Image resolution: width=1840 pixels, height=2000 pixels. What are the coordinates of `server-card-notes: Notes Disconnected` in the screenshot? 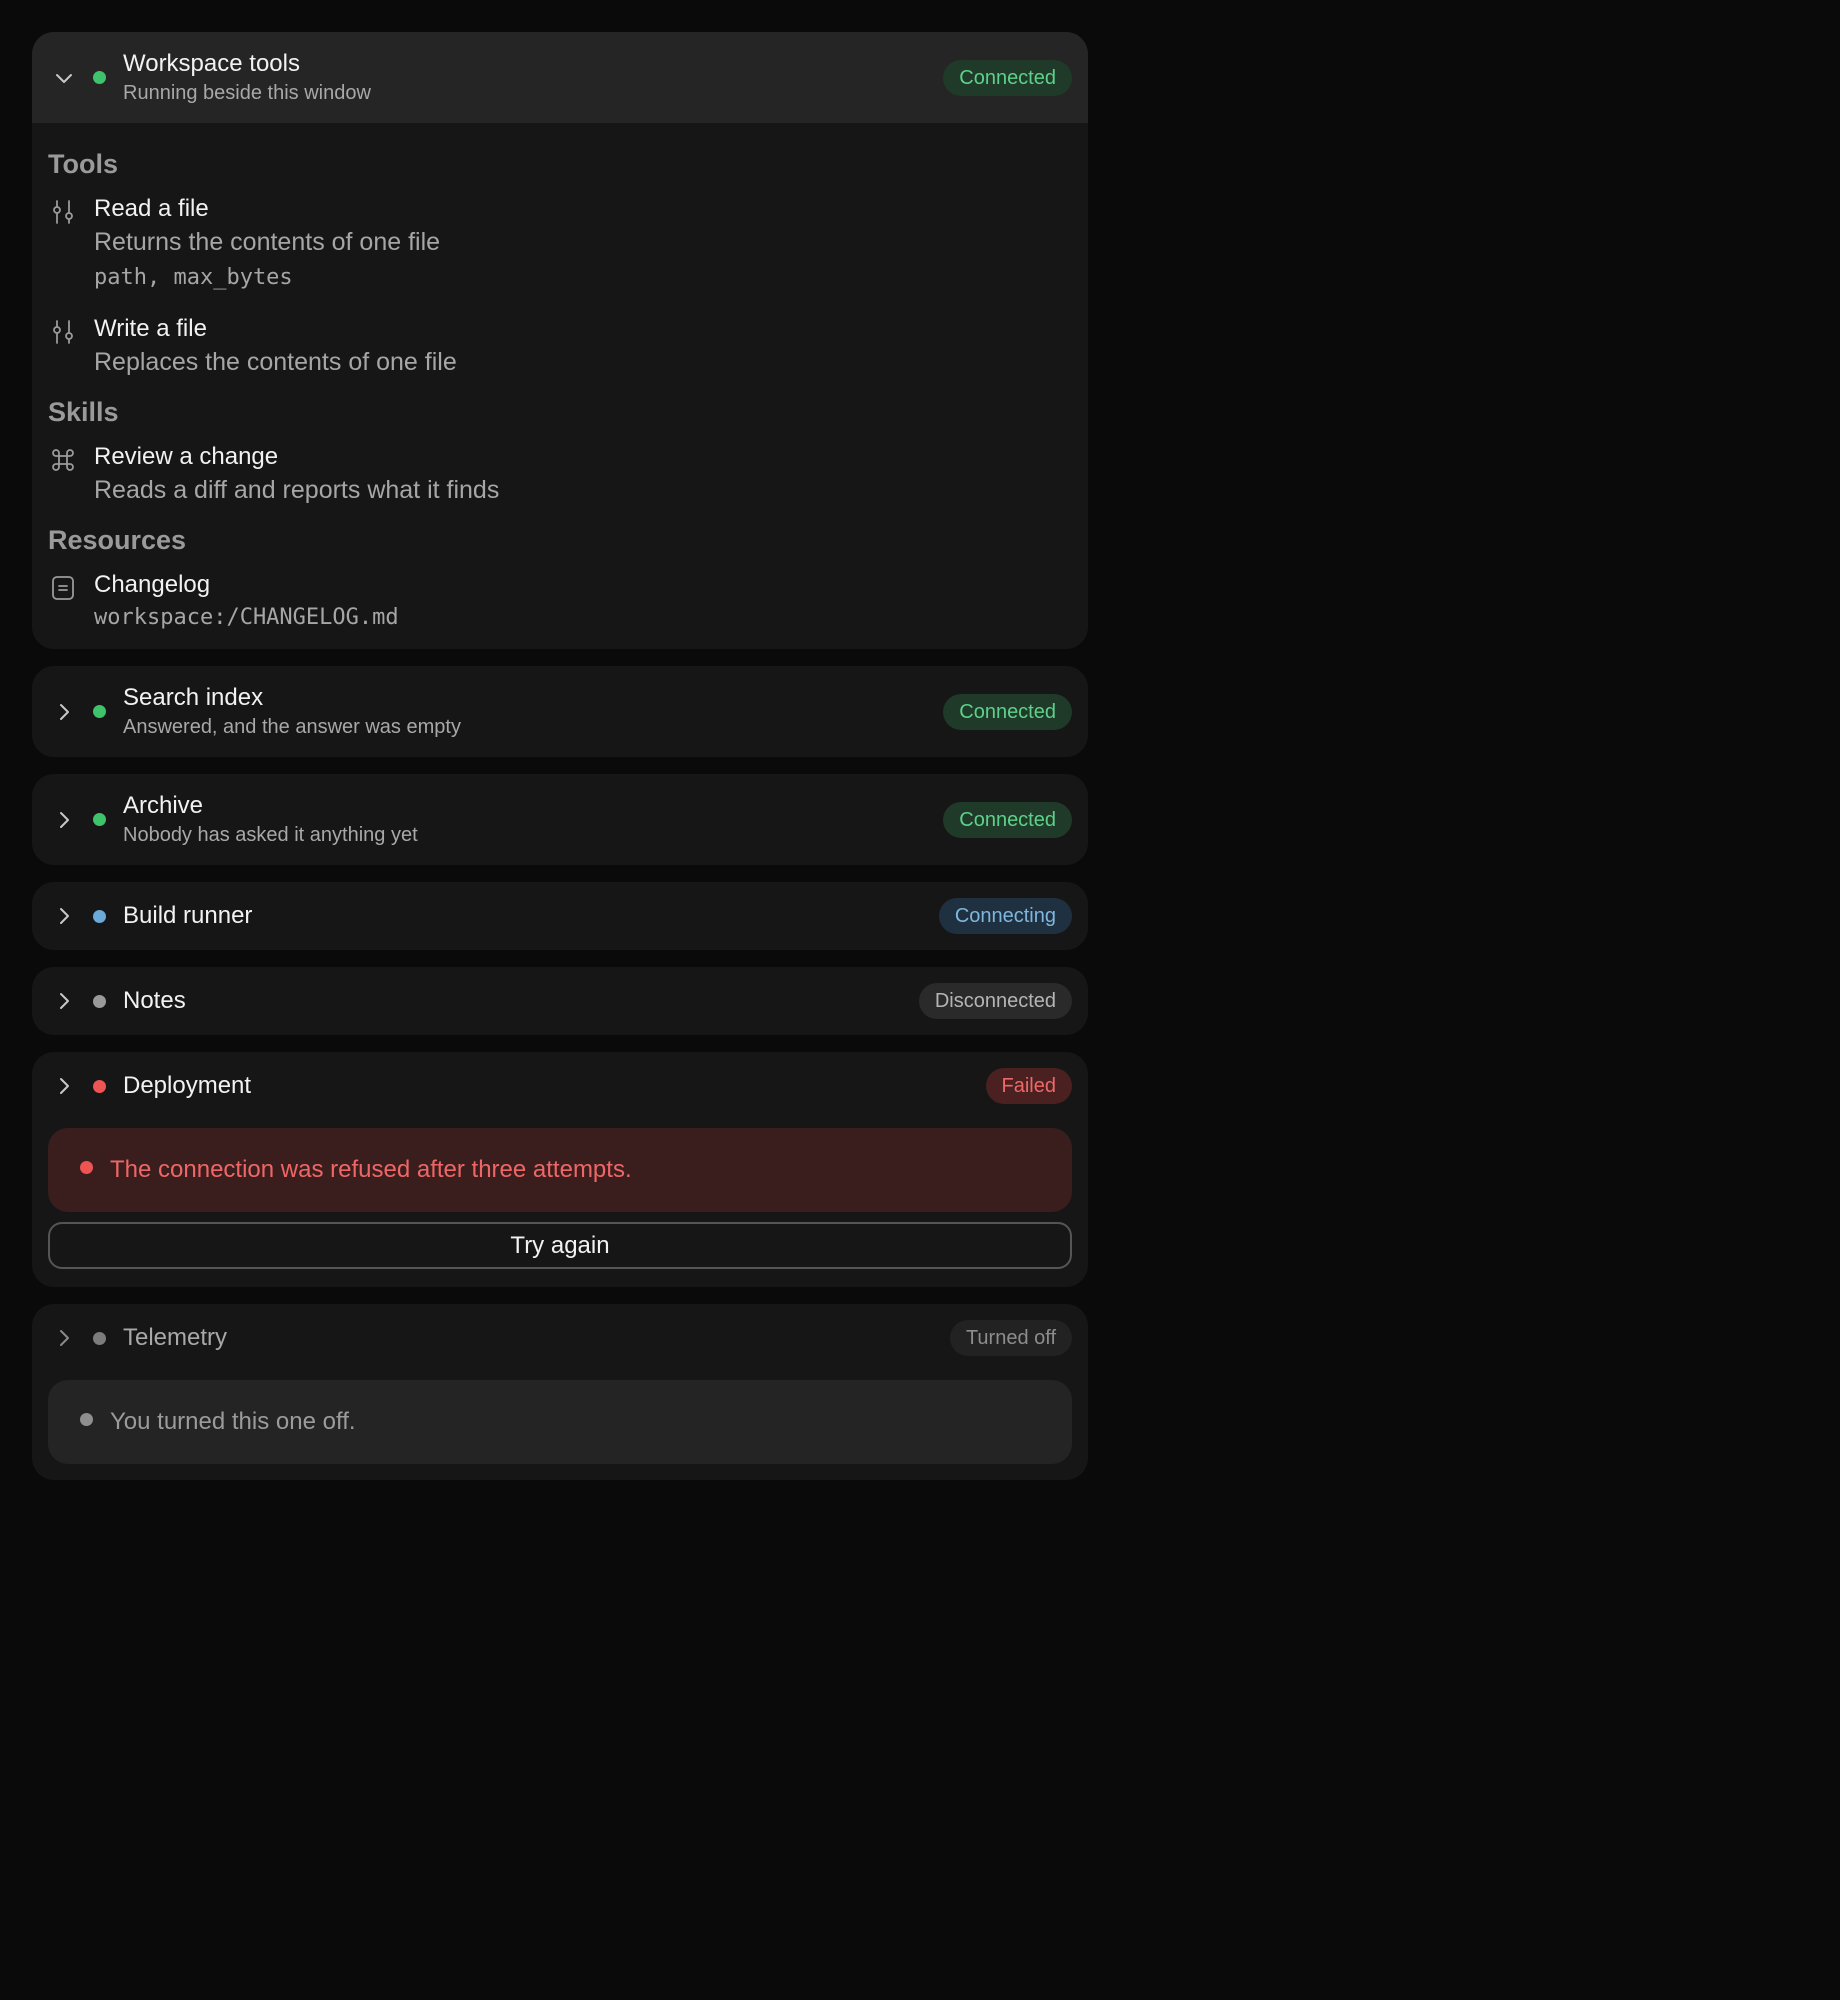 It's located at (560, 1001).